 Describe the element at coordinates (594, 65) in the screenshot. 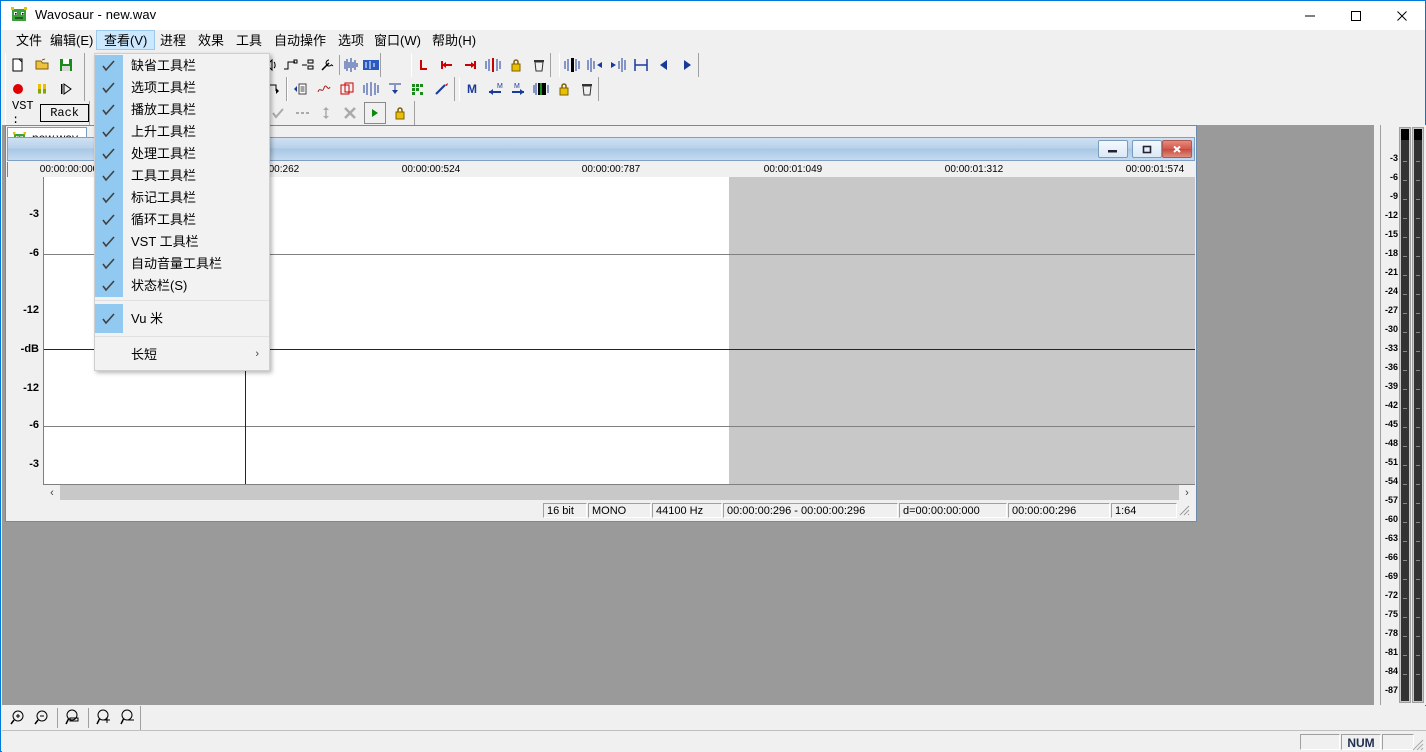

I see `zoom-left-icon` at that location.